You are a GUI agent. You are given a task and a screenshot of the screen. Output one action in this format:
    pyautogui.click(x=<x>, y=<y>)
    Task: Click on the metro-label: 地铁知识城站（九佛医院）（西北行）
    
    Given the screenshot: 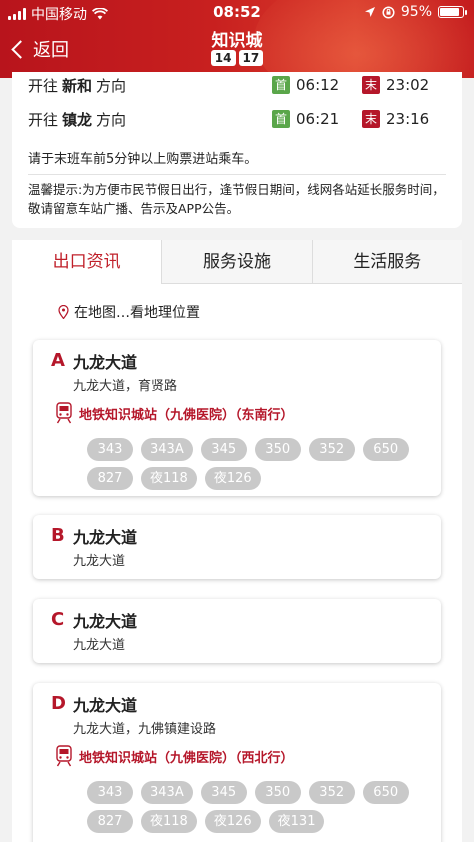 What is the action you would take?
    pyautogui.click(x=186, y=758)
    